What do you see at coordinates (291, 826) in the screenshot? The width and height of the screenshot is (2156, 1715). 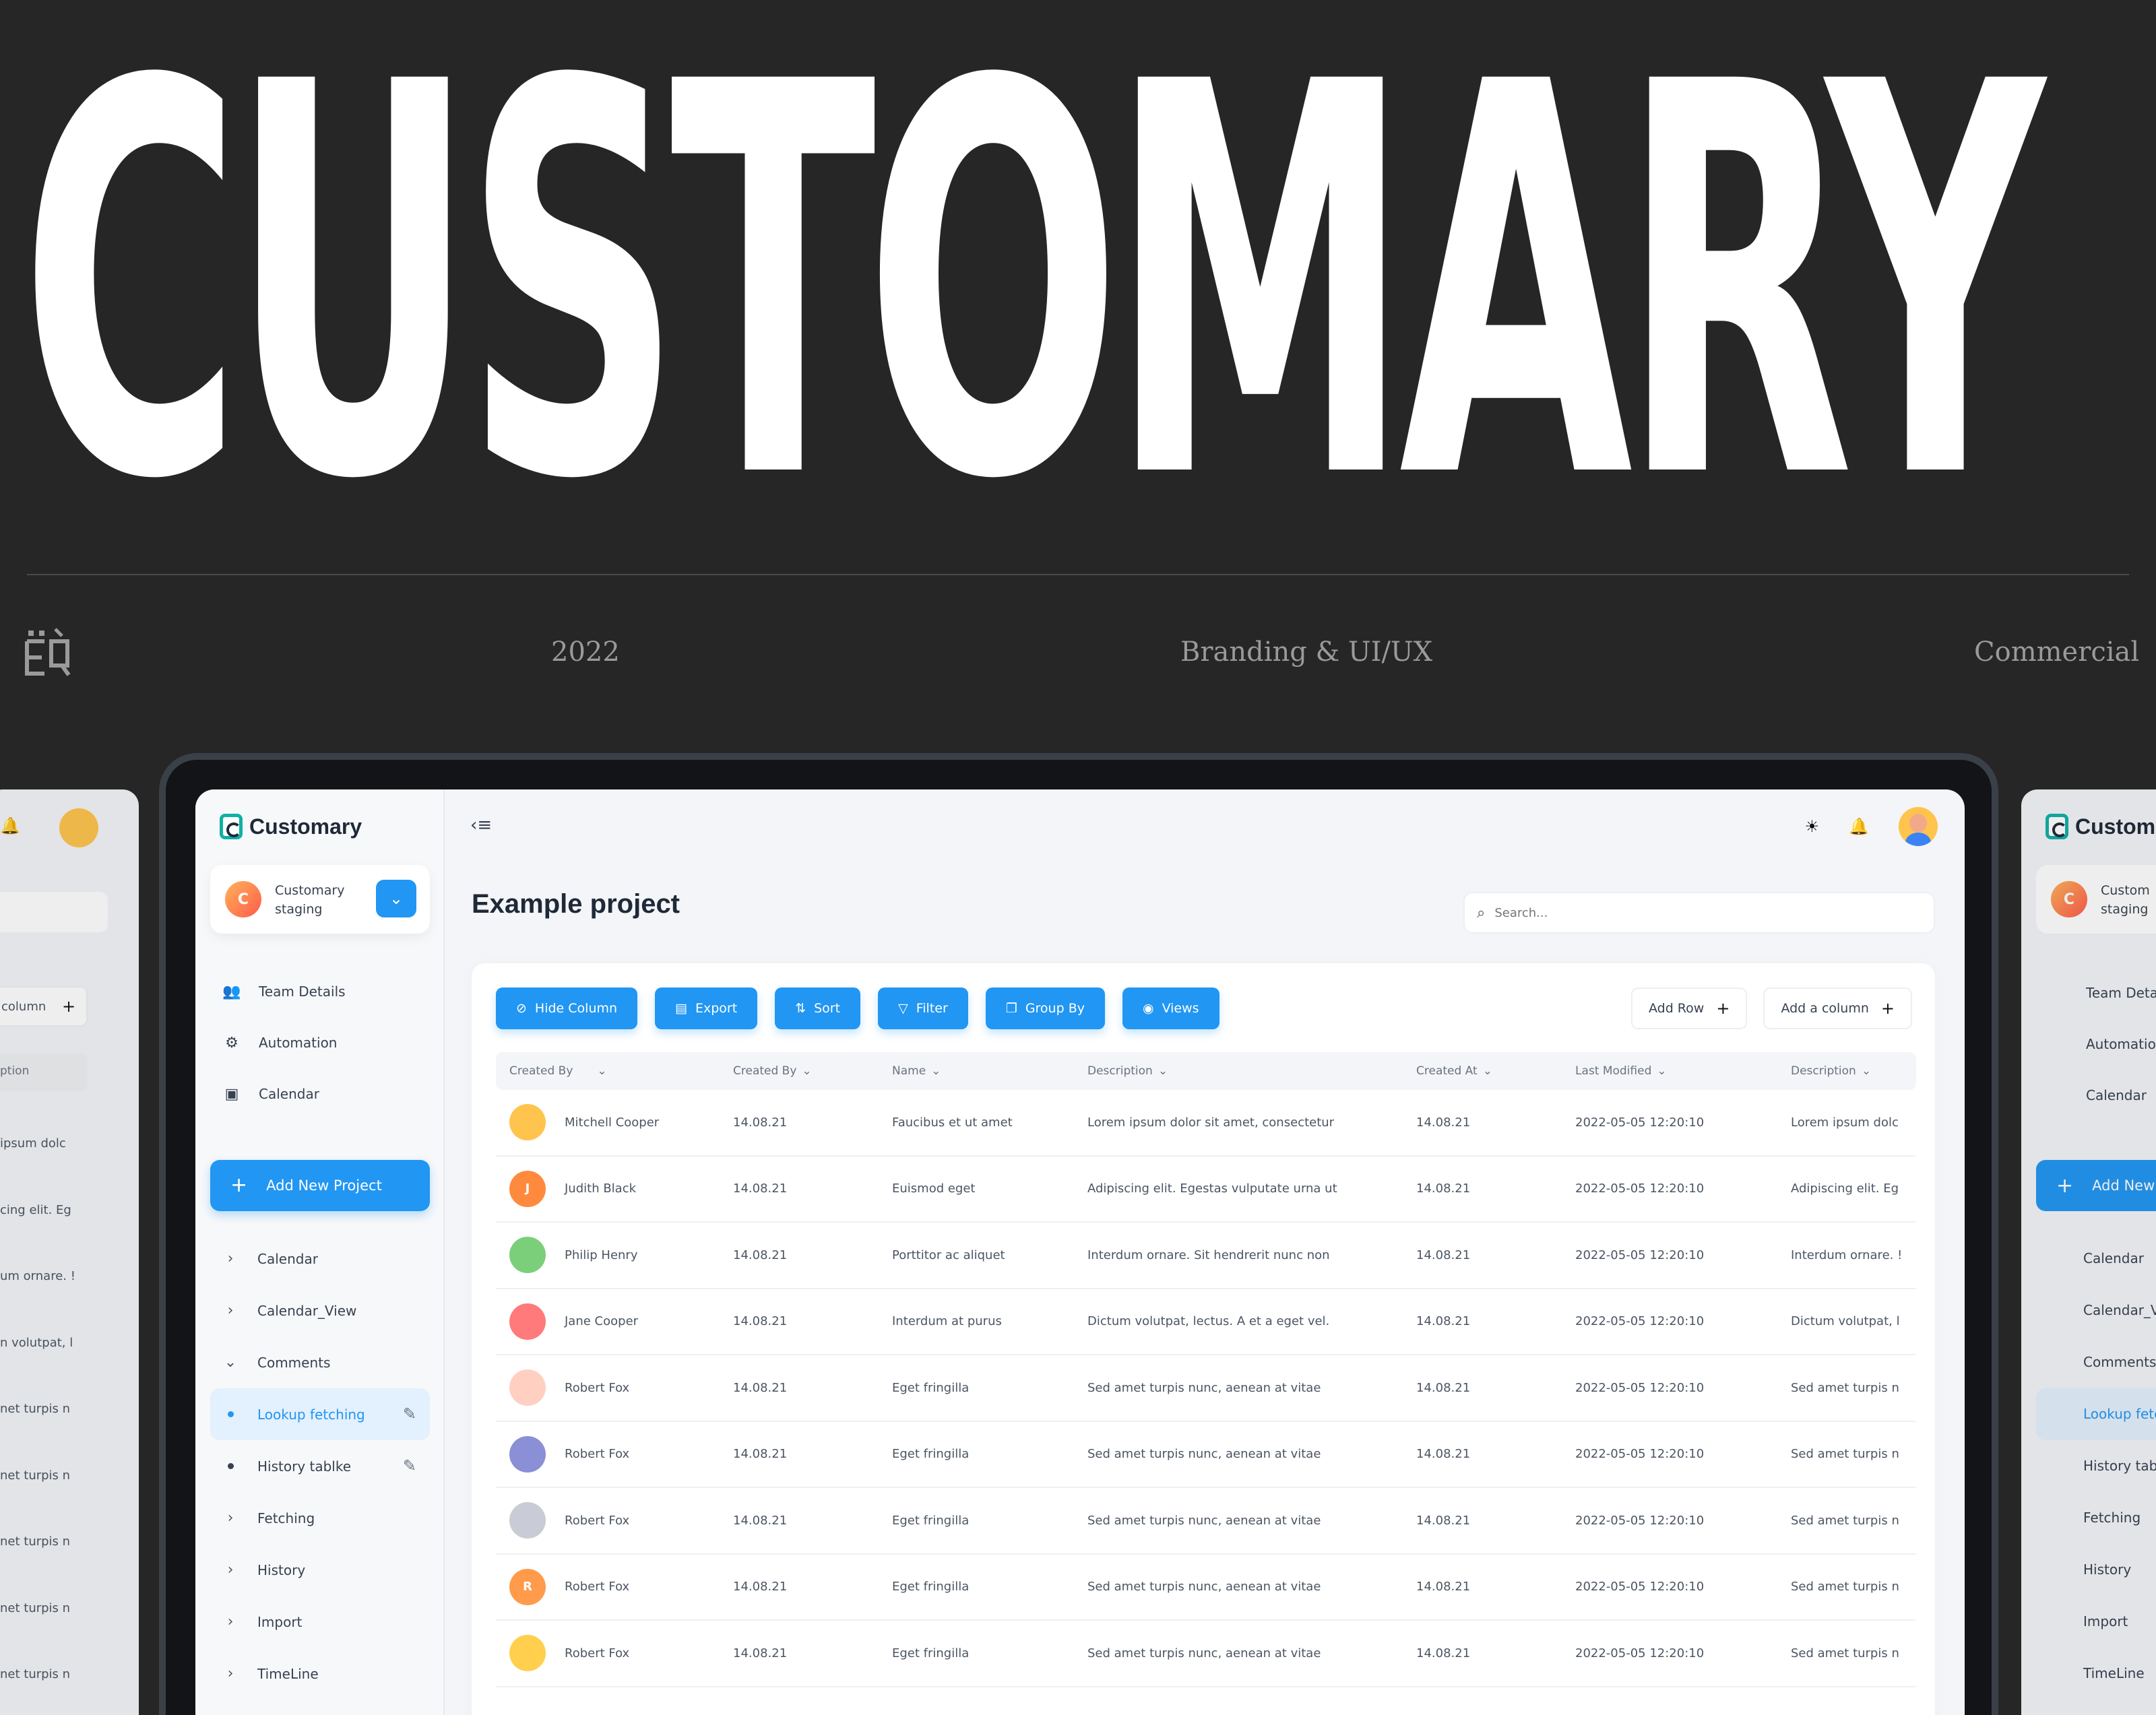 I see `brand: Customary` at bounding box center [291, 826].